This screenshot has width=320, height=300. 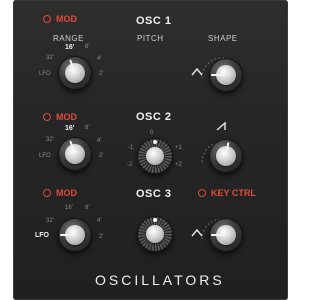 What do you see at coordinates (221, 126) in the screenshot?
I see `sawtooth-wave-icon` at bounding box center [221, 126].